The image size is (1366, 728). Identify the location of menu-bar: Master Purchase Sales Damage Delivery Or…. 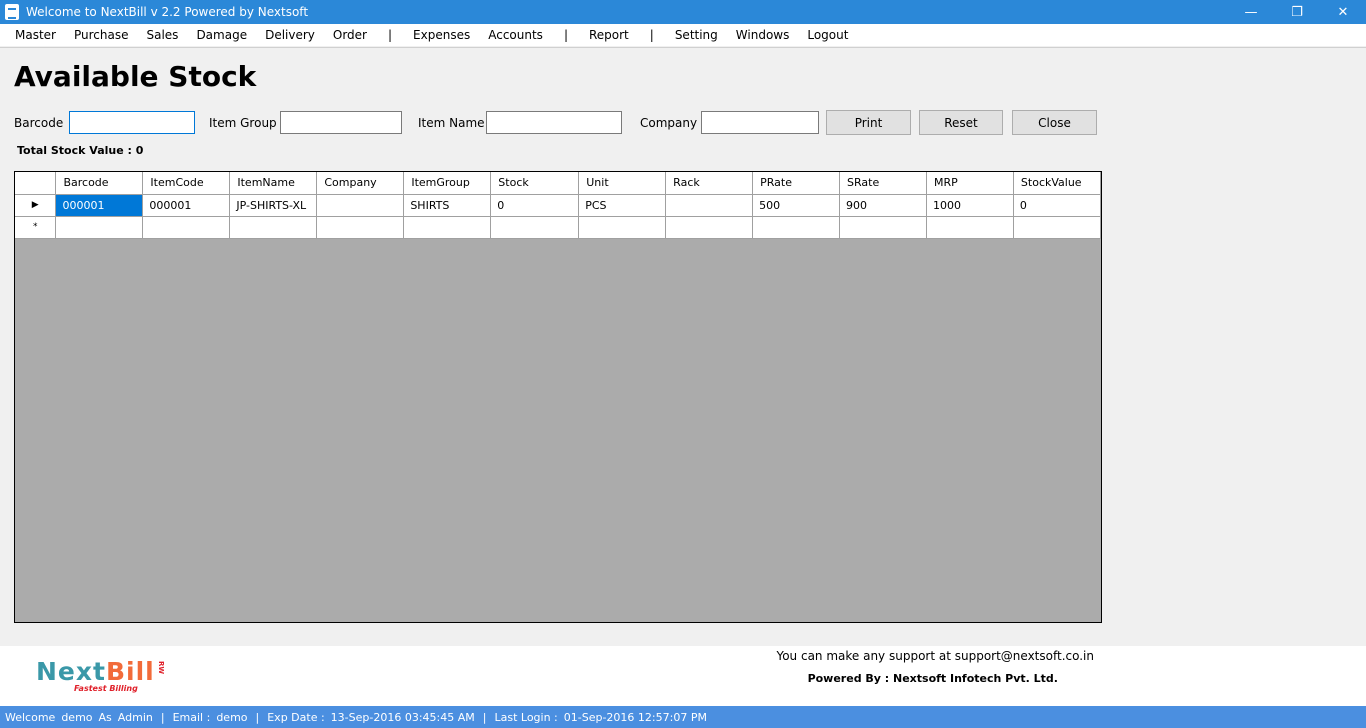
(683, 35).